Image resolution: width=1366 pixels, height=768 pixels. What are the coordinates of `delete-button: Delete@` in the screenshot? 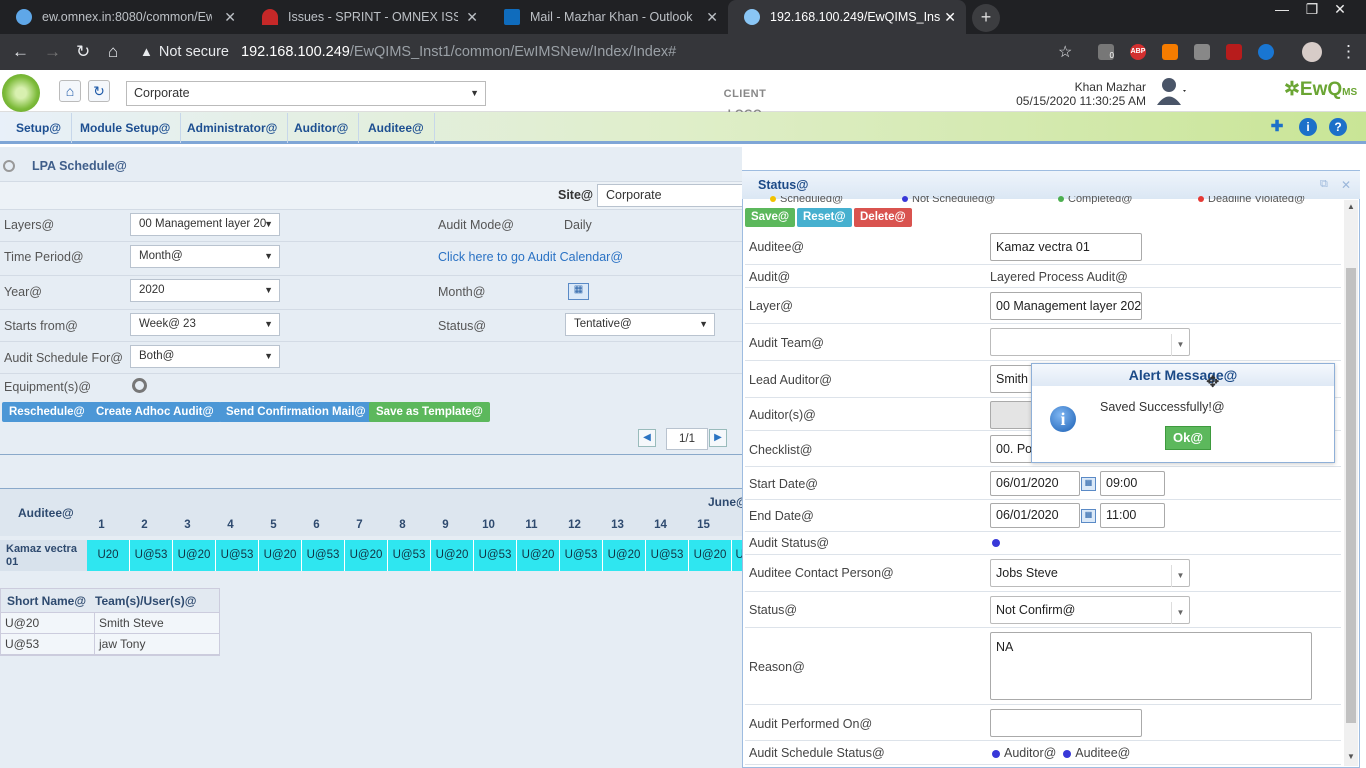 It's located at (883, 217).